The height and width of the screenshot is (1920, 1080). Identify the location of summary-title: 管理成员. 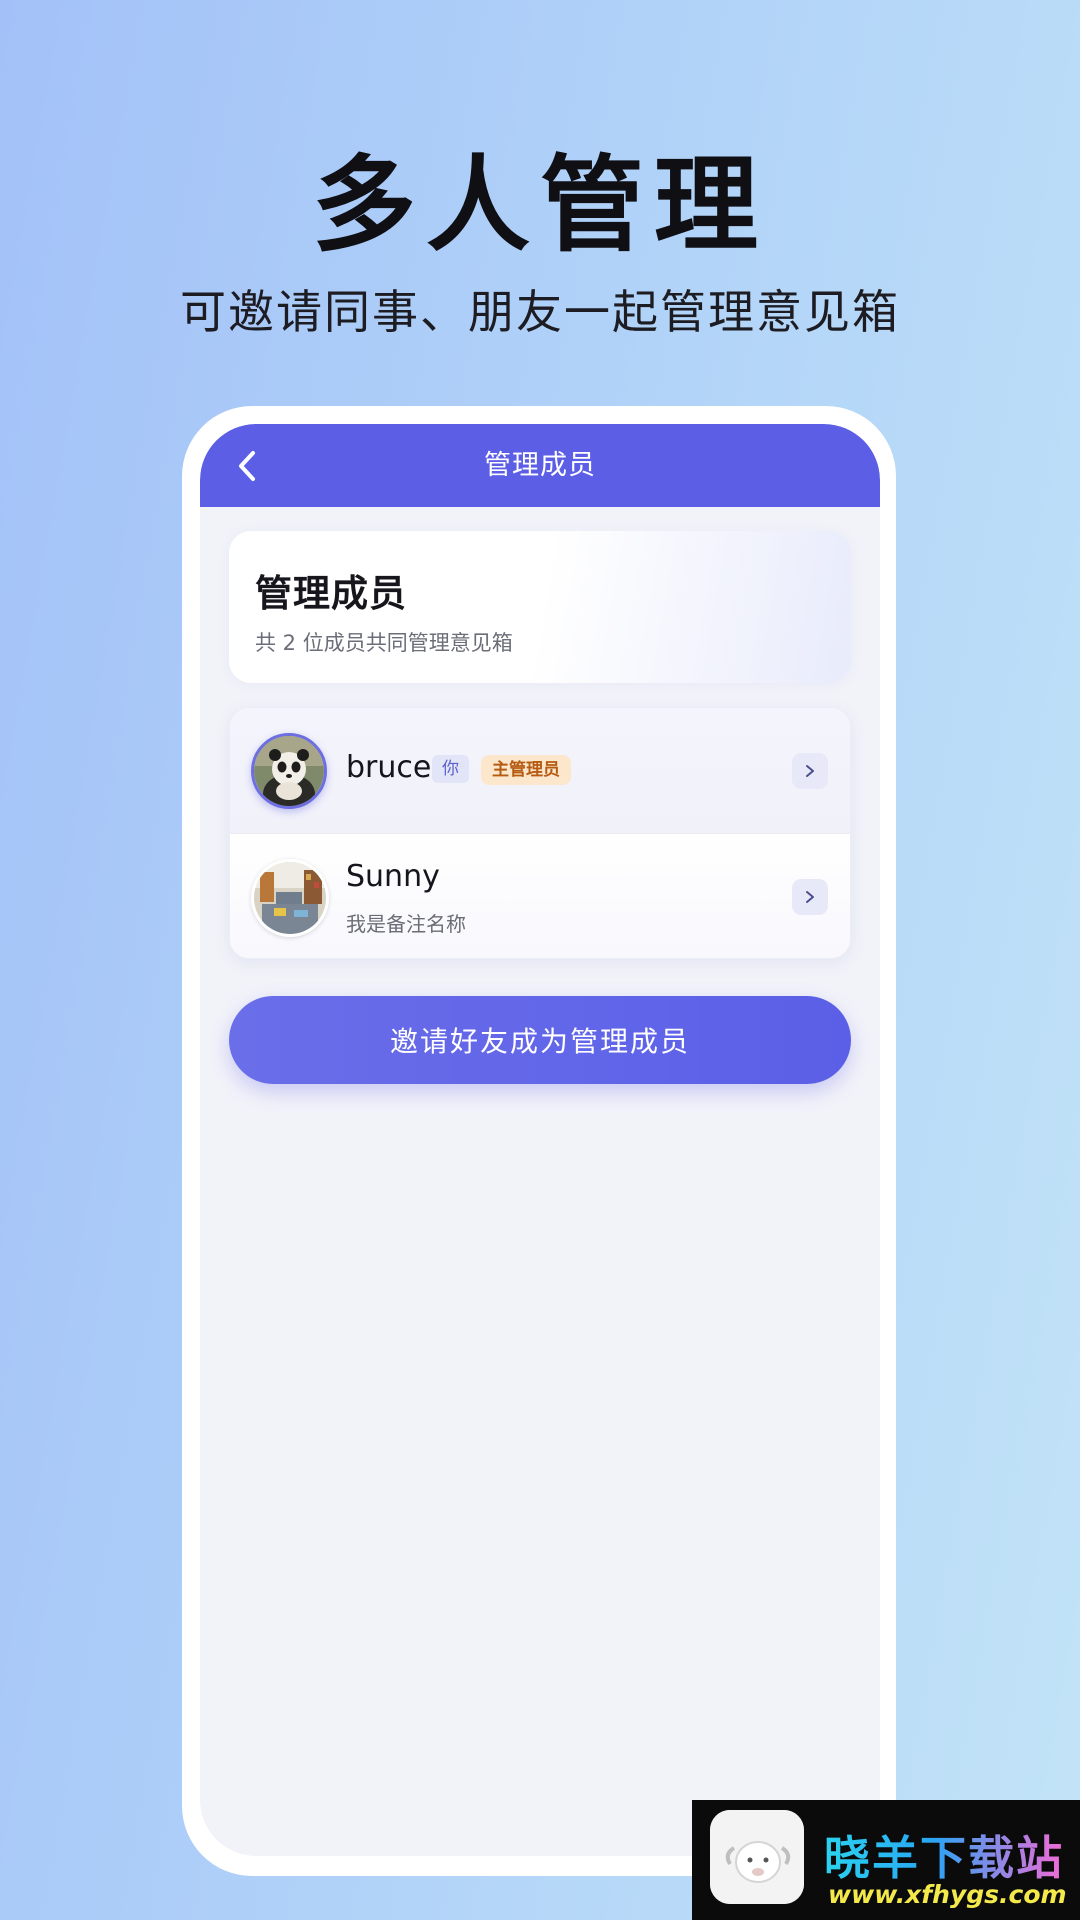
(331, 593).